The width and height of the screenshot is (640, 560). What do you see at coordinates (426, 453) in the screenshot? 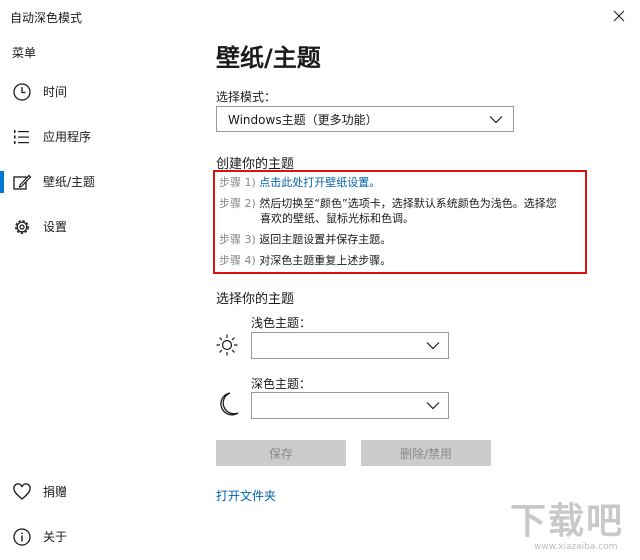
I see `delete-disable-button: 删除/禁用` at bounding box center [426, 453].